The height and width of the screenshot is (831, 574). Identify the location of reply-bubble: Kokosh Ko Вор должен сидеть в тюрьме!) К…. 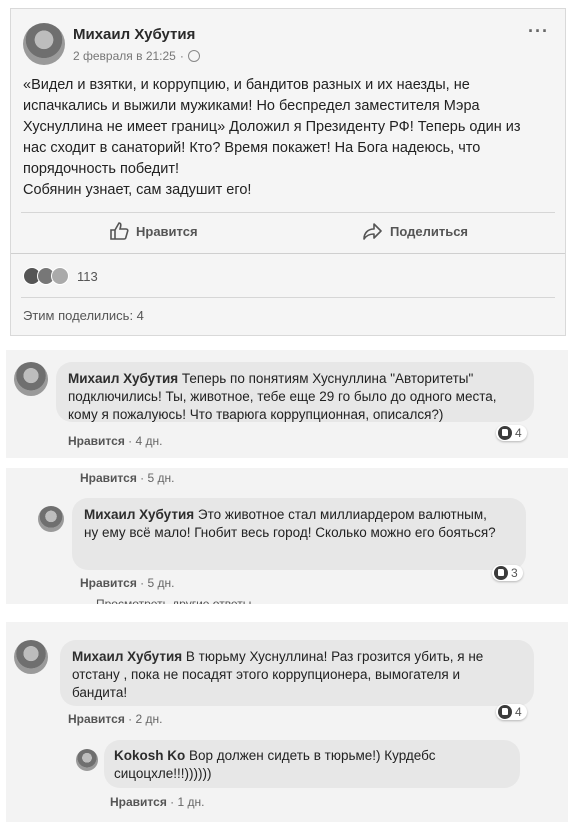
(312, 764).